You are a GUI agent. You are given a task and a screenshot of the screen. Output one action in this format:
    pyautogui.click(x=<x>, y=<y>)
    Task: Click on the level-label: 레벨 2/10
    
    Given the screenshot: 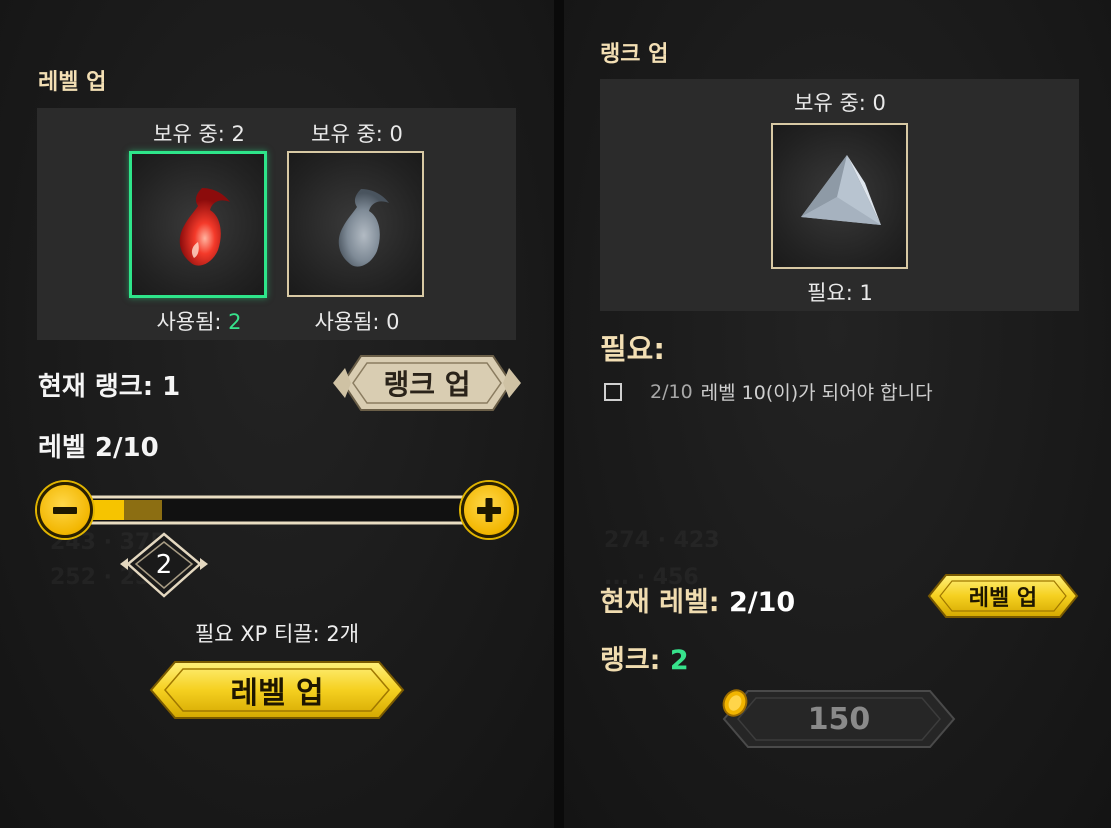 What is the action you would take?
    pyautogui.click(x=98, y=448)
    